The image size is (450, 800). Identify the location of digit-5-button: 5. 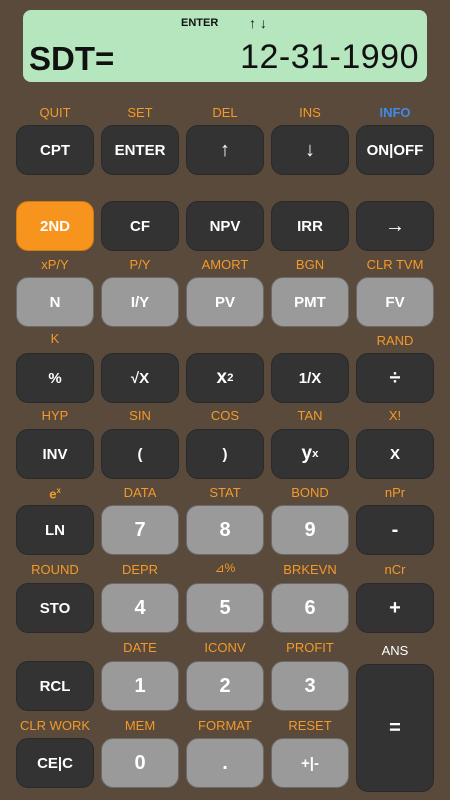
(225, 608).